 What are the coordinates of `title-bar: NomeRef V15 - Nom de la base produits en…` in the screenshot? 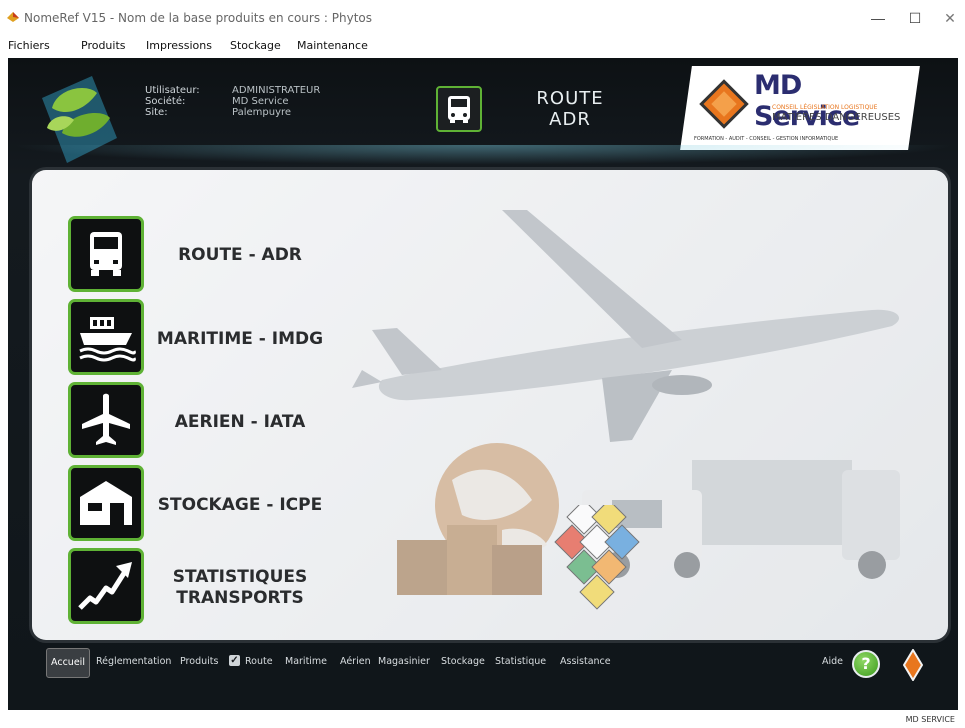 It's located at (482, 18).